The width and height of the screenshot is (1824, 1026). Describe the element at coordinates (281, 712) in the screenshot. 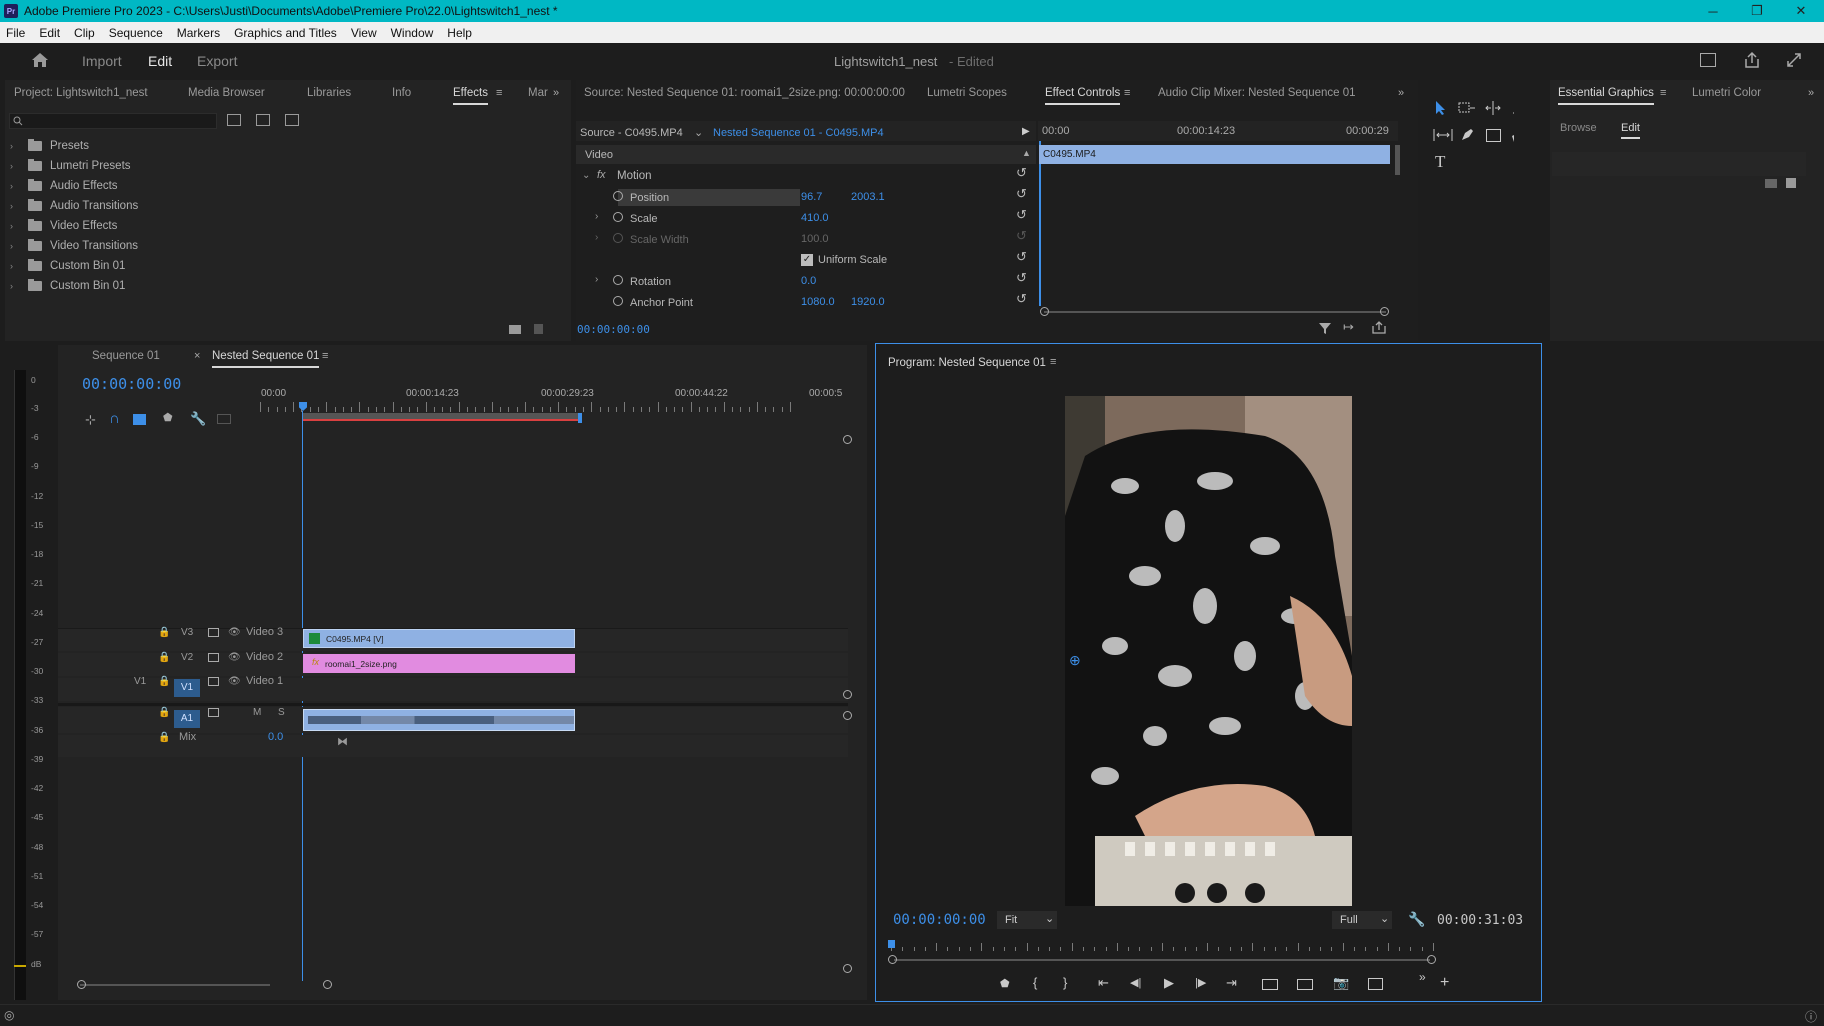

I see `solo-button: S` at that location.